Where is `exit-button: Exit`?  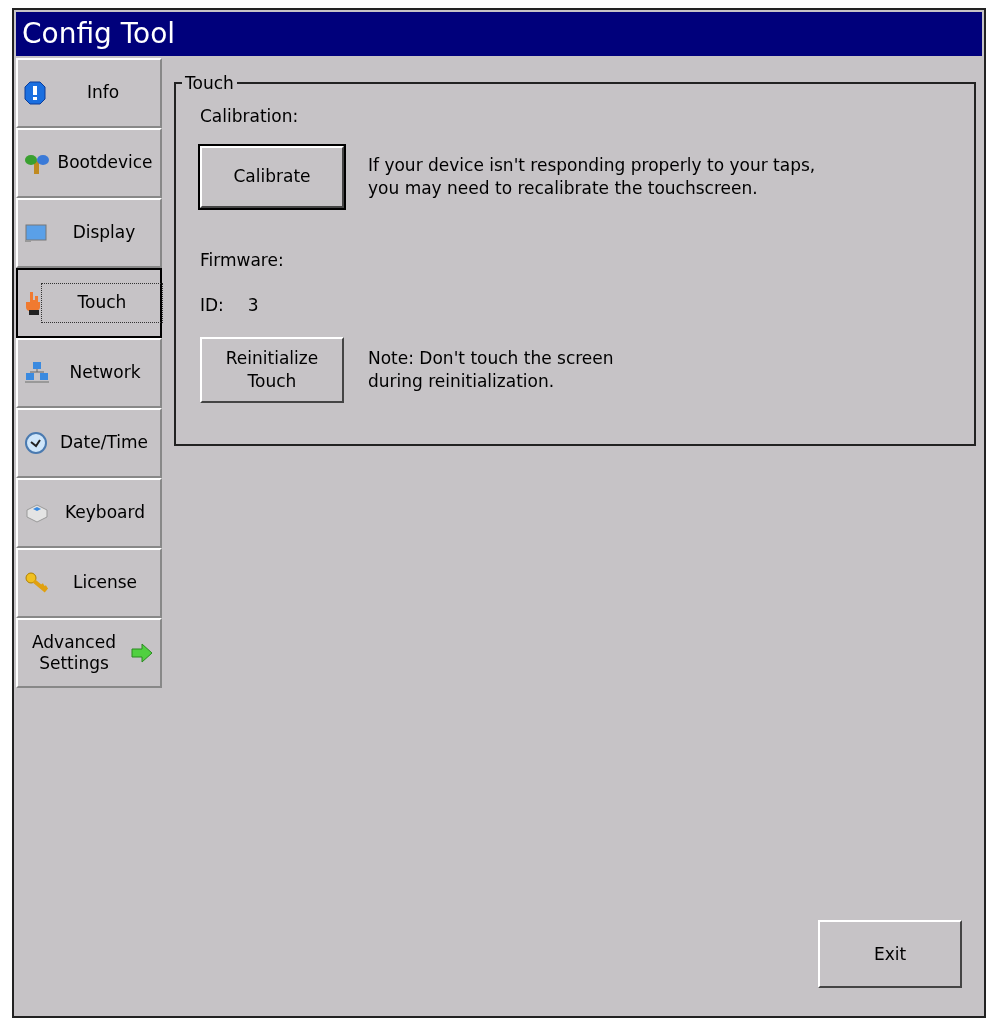
exit-button: Exit is located at coordinates (890, 954).